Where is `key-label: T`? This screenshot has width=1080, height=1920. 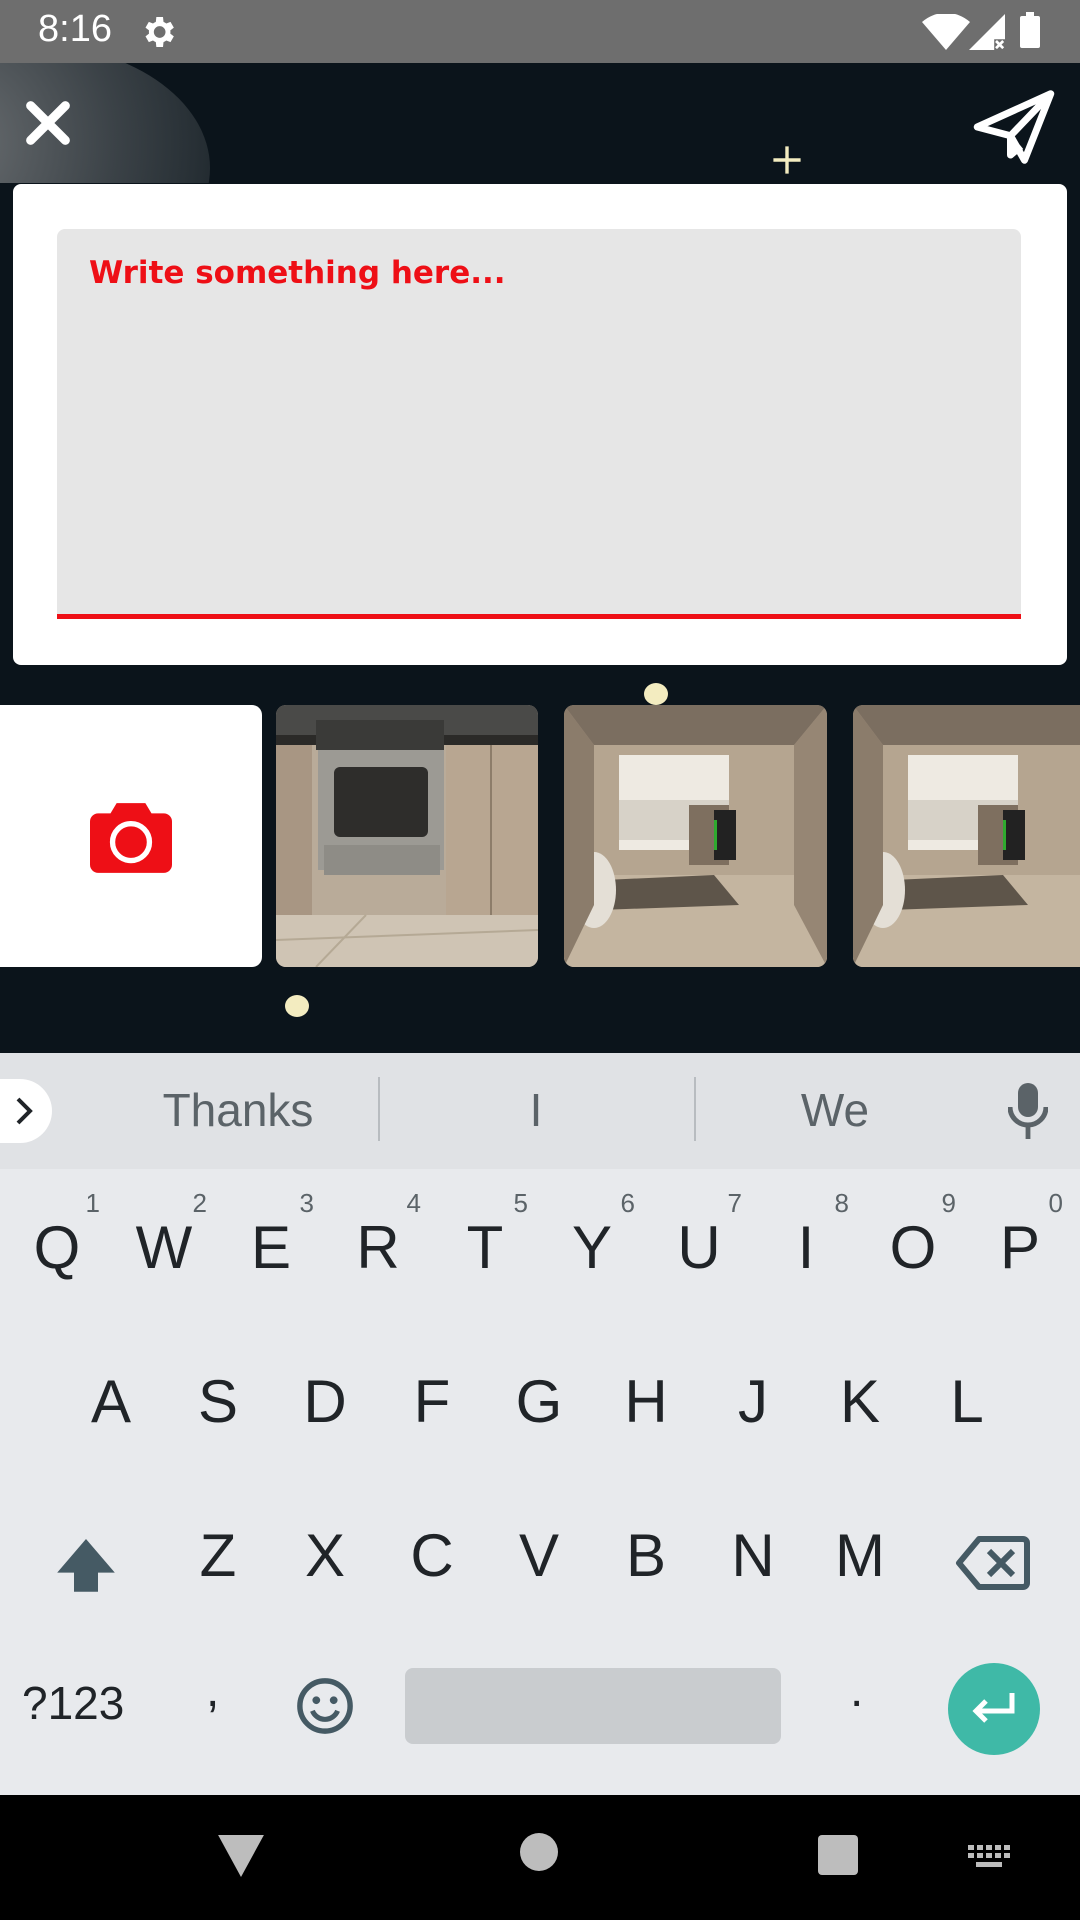
key-label: T is located at coordinates (485, 1247).